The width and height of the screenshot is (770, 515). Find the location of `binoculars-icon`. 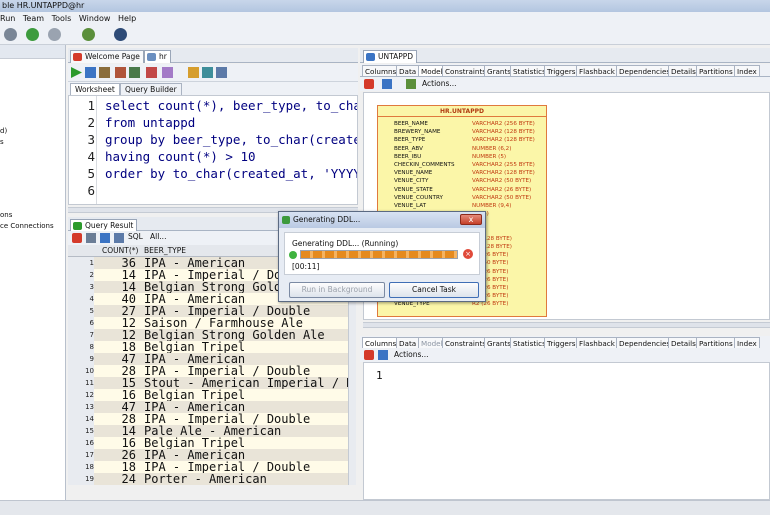

binoculars-icon is located at coordinates (120, 34).